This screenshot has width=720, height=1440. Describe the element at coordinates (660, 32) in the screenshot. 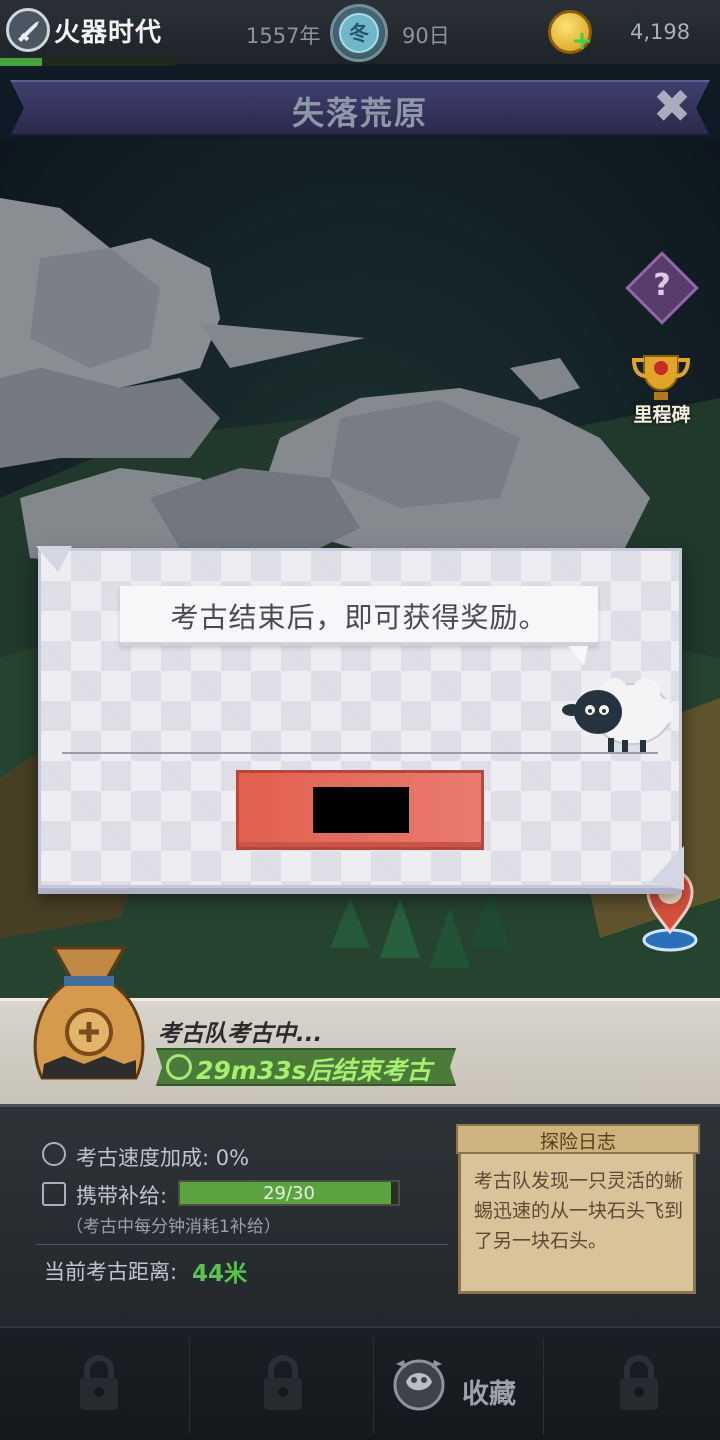

I see `coin-value: 4,198` at that location.